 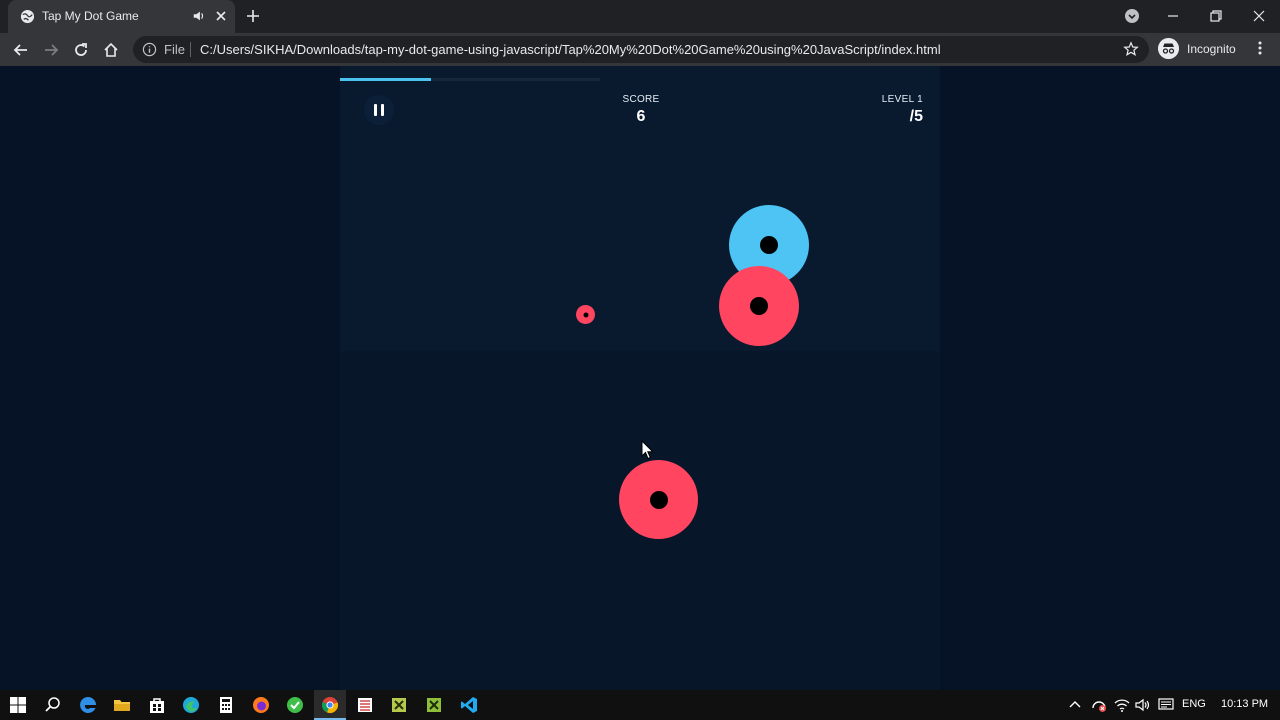 I want to click on edge-legacy-icon, so click(x=88, y=705).